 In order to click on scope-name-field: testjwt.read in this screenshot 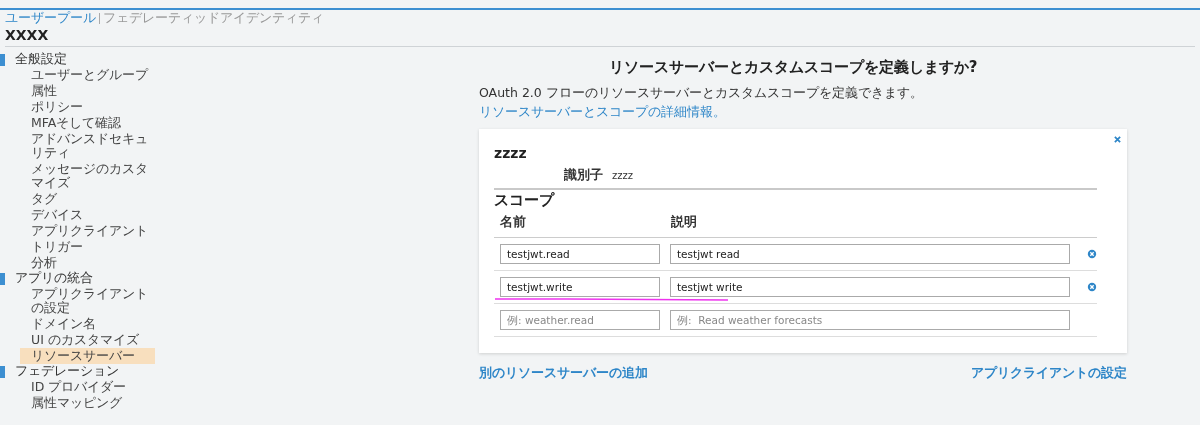, I will do `click(580, 254)`.